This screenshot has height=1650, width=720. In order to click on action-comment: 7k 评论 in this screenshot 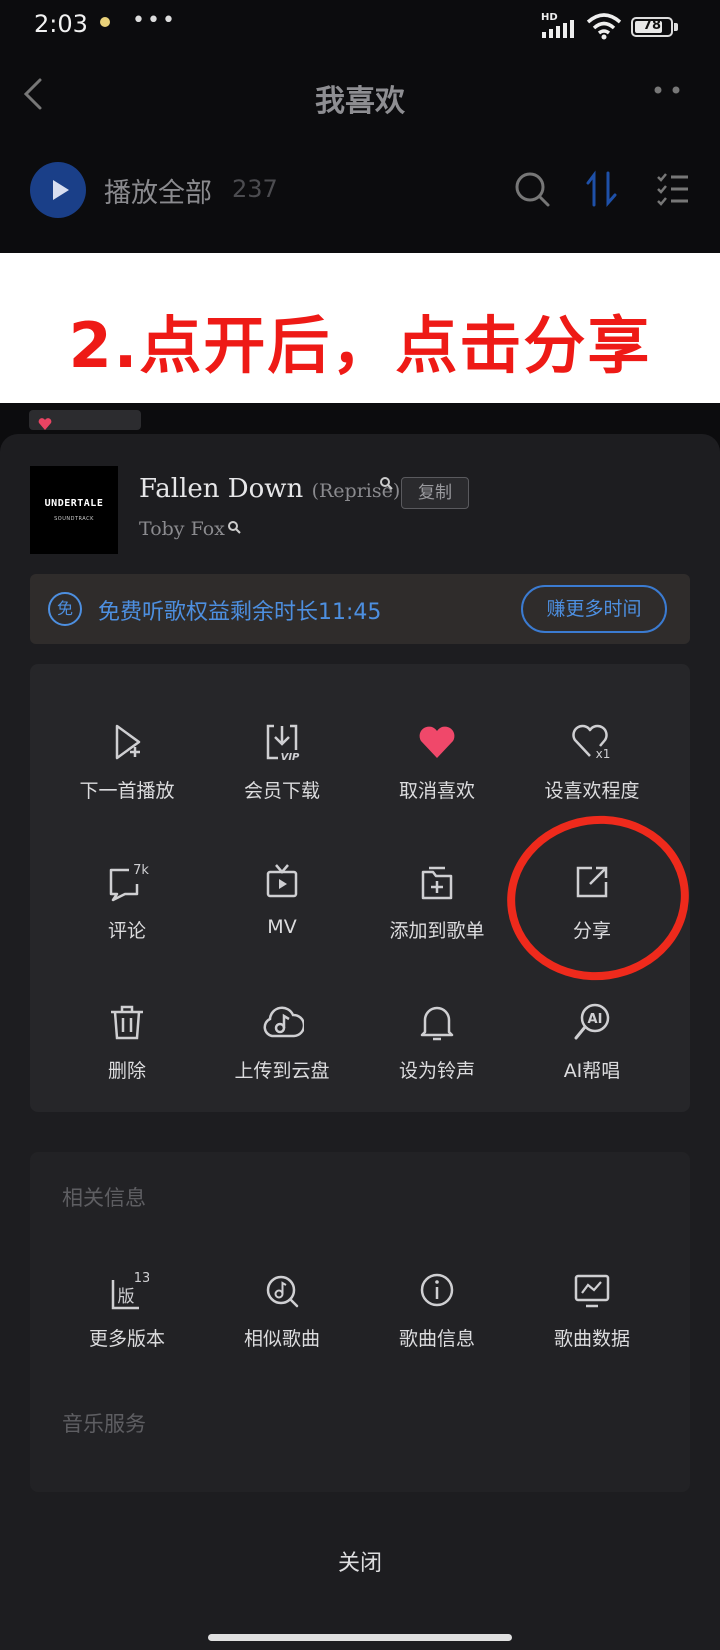, I will do `click(127, 910)`.